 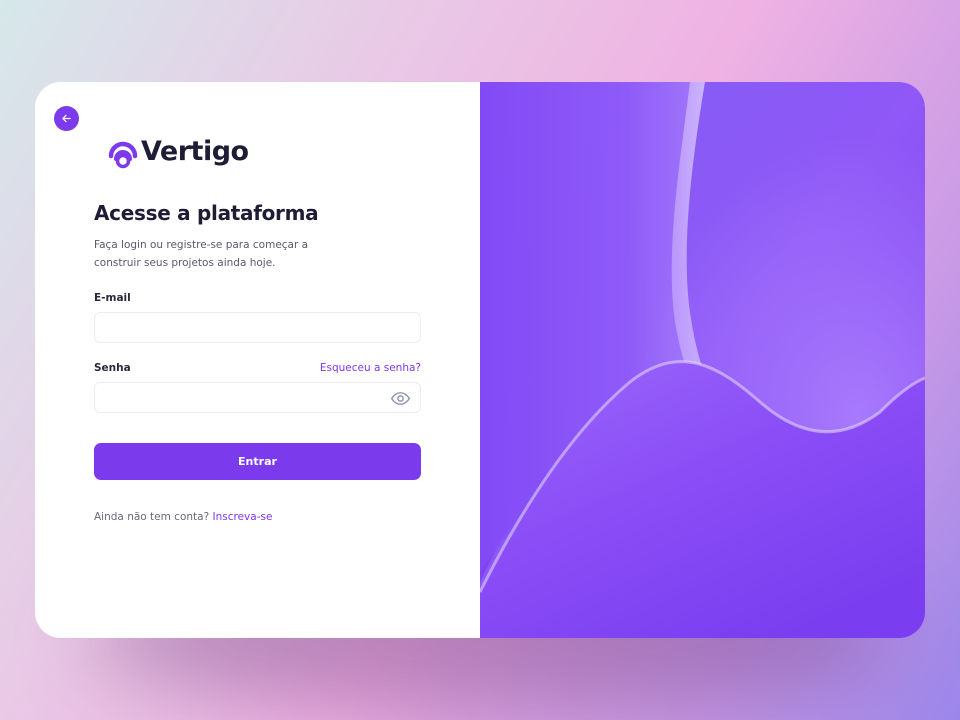 What do you see at coordinates (257, 461) in the screenshot?
I see `submit-button: Entrar` at bounding box center [257, 461].